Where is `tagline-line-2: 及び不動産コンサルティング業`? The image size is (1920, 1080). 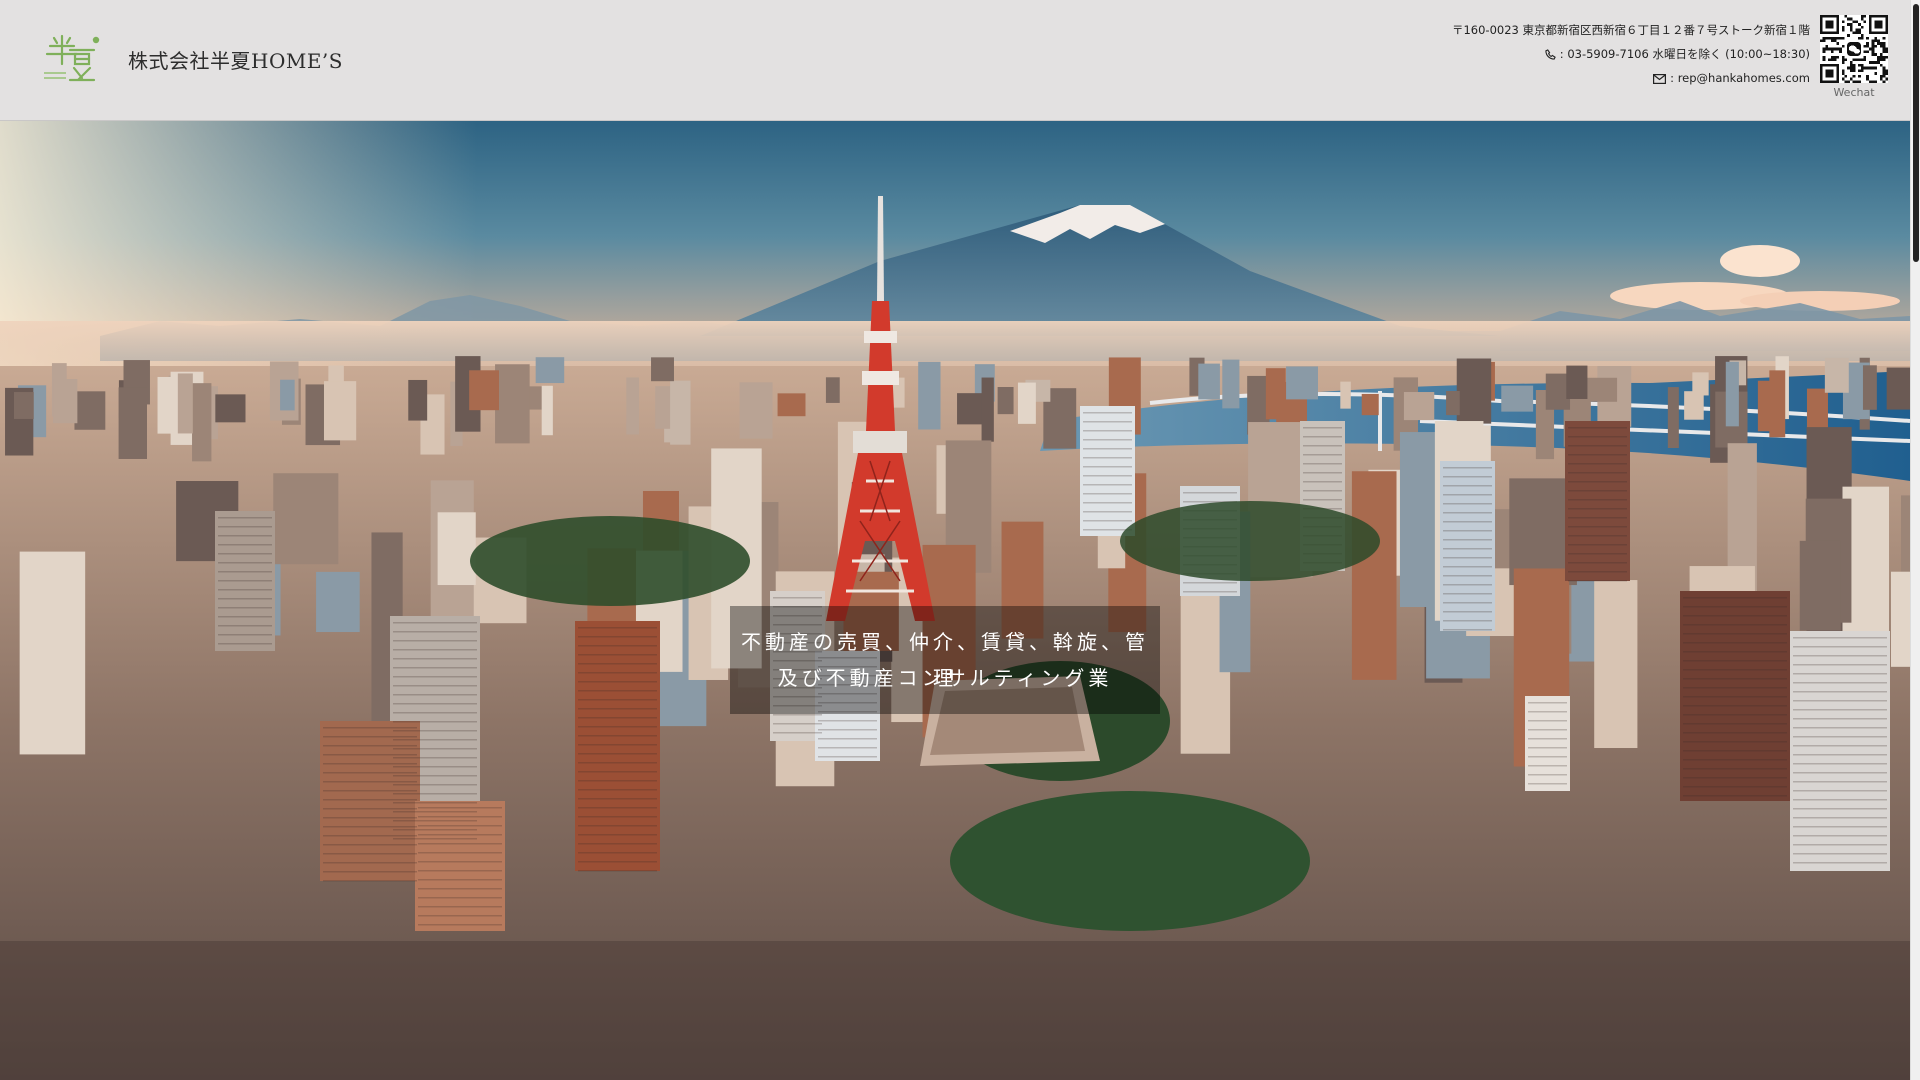 tagline-line-2: 及び不動産コンサルティング業 is located at coordinates (945, 678).